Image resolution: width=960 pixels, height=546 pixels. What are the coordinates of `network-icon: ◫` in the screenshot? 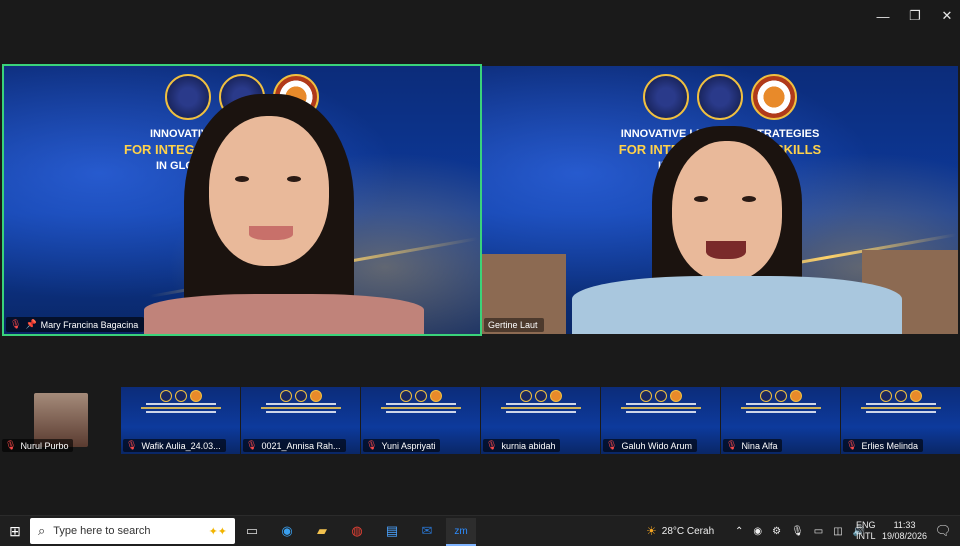 It's located at (837, 531).